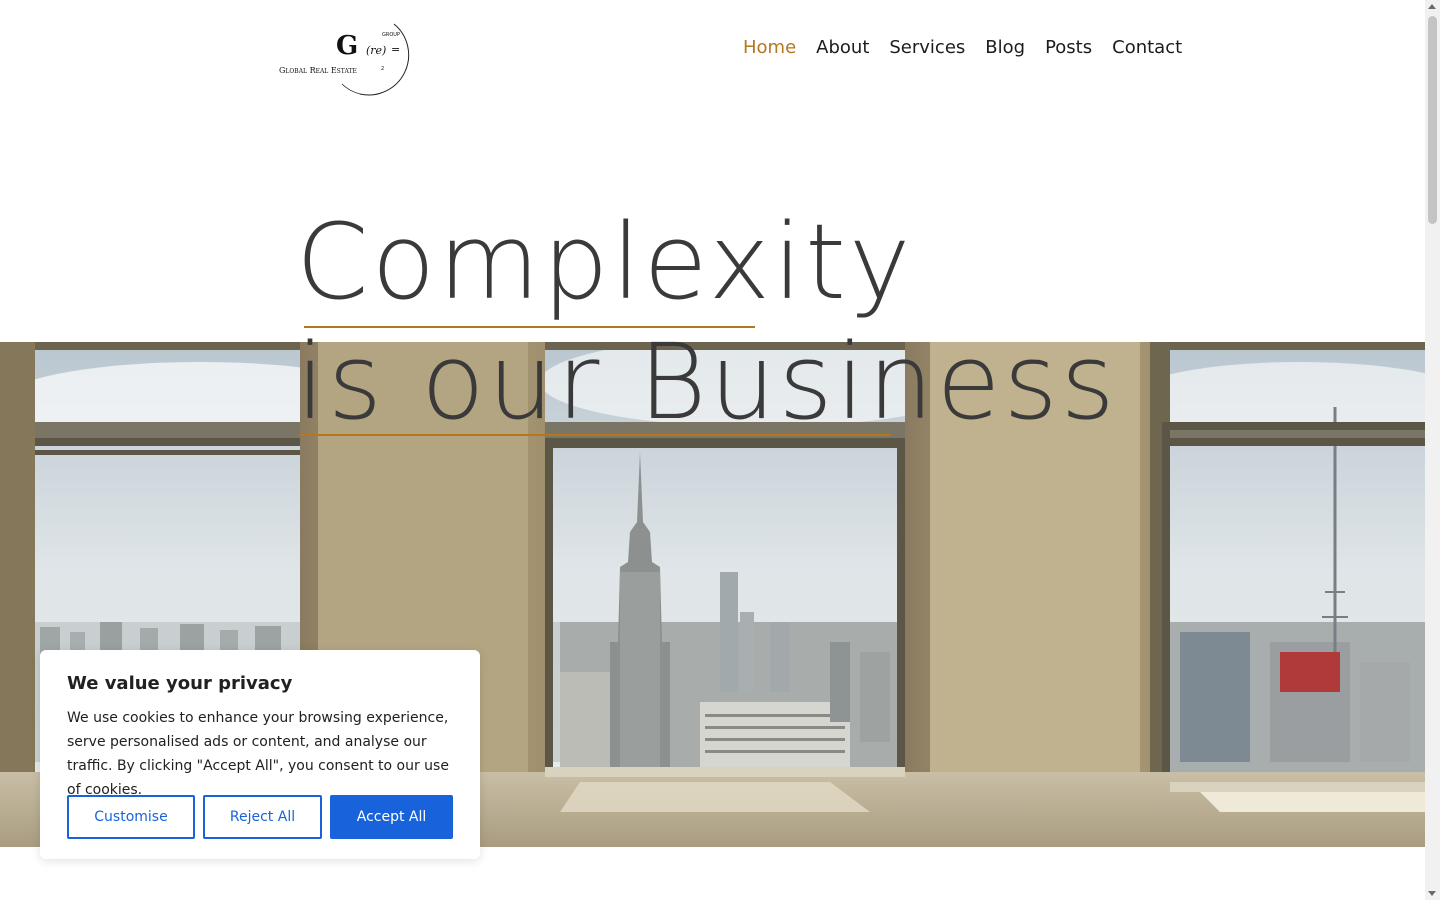 The image size is (1440, 900). Describe the element at coordinates (347, 46) in the screenshot. I see `logo-letter: G` at that location.